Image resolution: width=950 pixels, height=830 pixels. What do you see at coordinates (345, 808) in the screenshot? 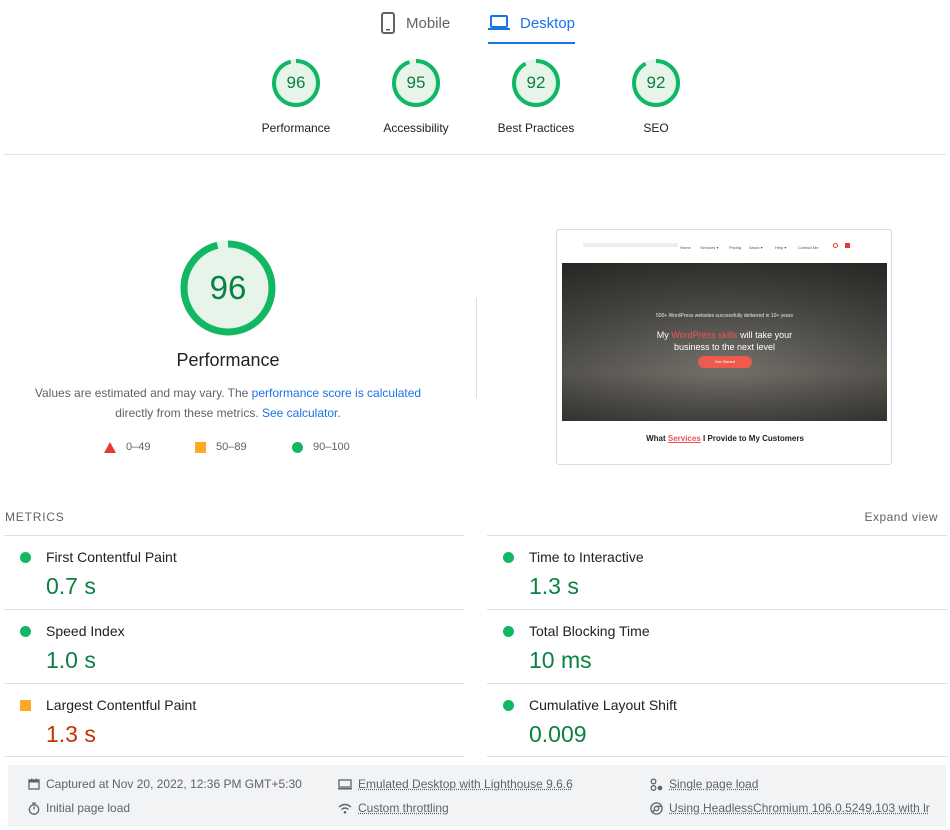
I see `wifi-icon` at bounding box center [345, 808].